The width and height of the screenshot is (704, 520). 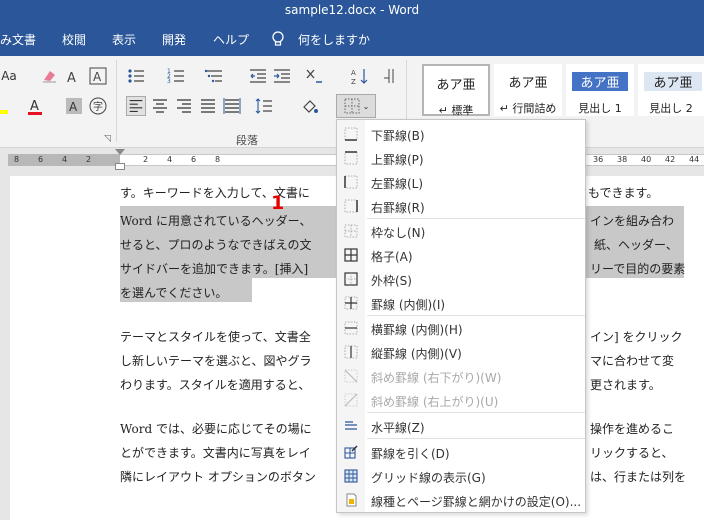 What do you see at coordinates (671, 108) in the screenshot?
I see `style-name: 見出し 2` at bounding box center [671, 108].